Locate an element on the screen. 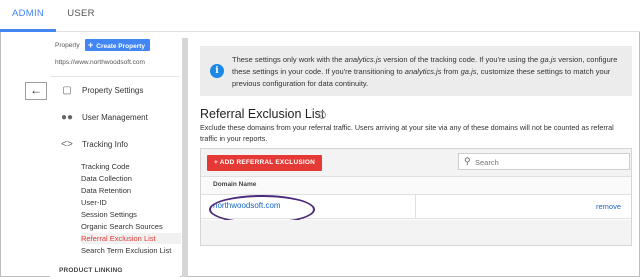 Image resolution: width=640 pixels, height=277 pixels. nav-user-management: ●● User Management is located at coordinates (104, 118).